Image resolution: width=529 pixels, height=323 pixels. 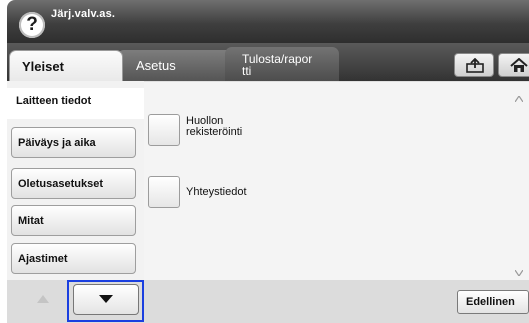 I want to click on huollon-rekisterointi-label: Huollon rekisteröinti, so click(x=214, y=127).